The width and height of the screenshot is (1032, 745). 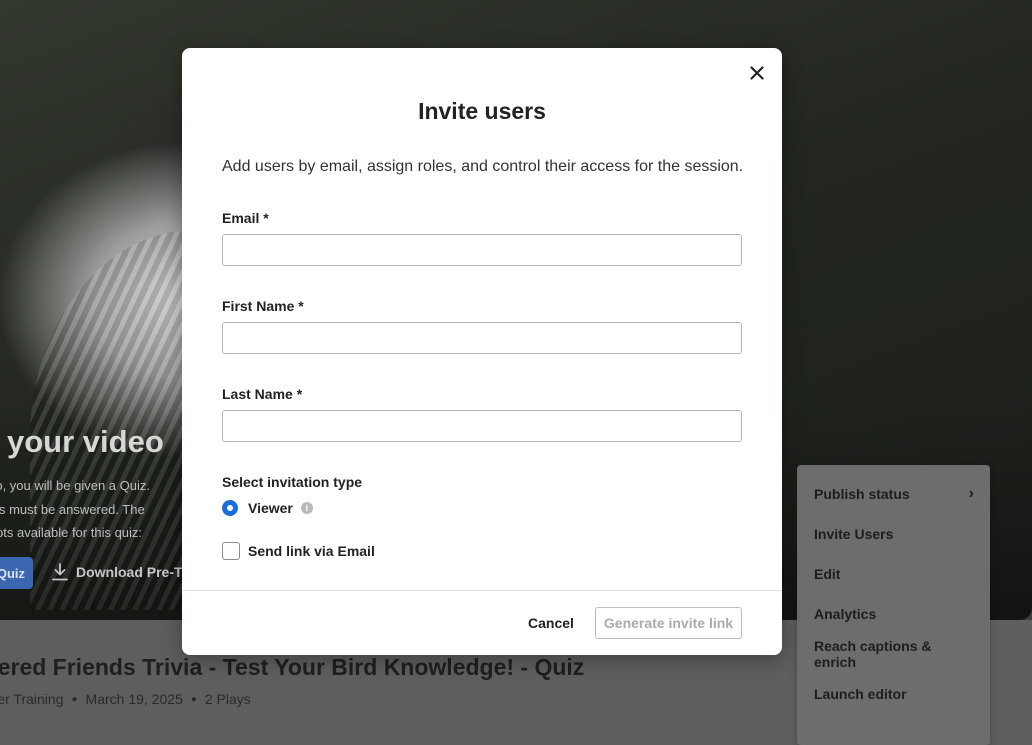 What do you see at coordinates (245, 218) in the screenshot?
I see `email-label: Email *` at bounding box center [245, 218].